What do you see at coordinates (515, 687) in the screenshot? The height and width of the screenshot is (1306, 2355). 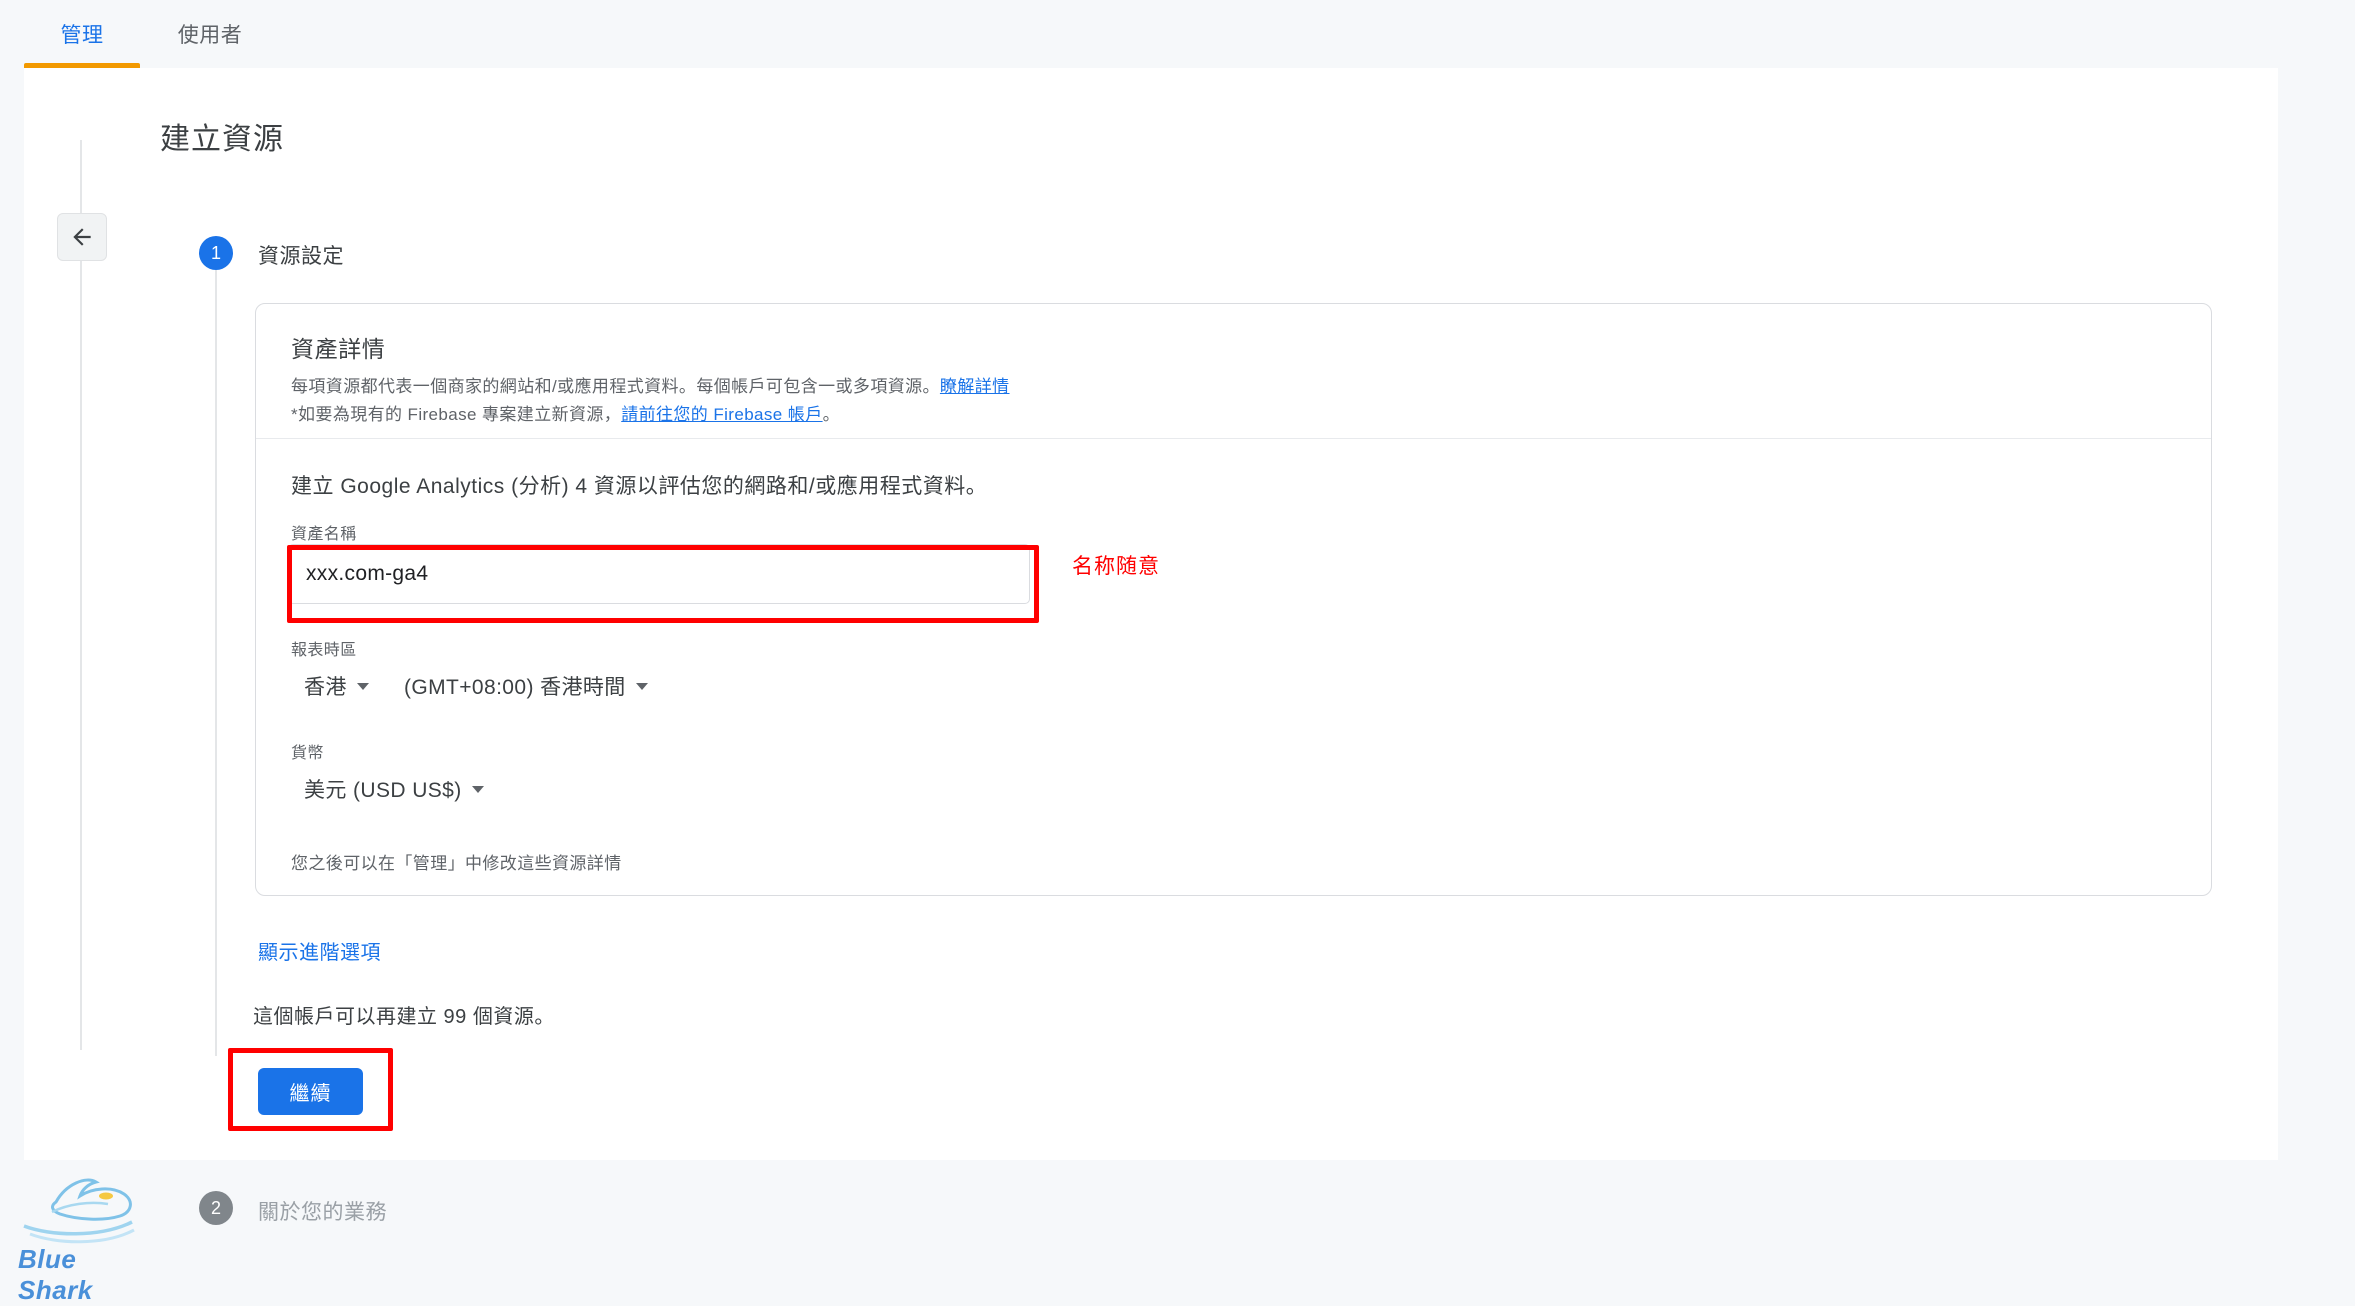 I see `timezone-offset-value: (GMT+08:00) 香港時間` at bounding box center [515, 687].